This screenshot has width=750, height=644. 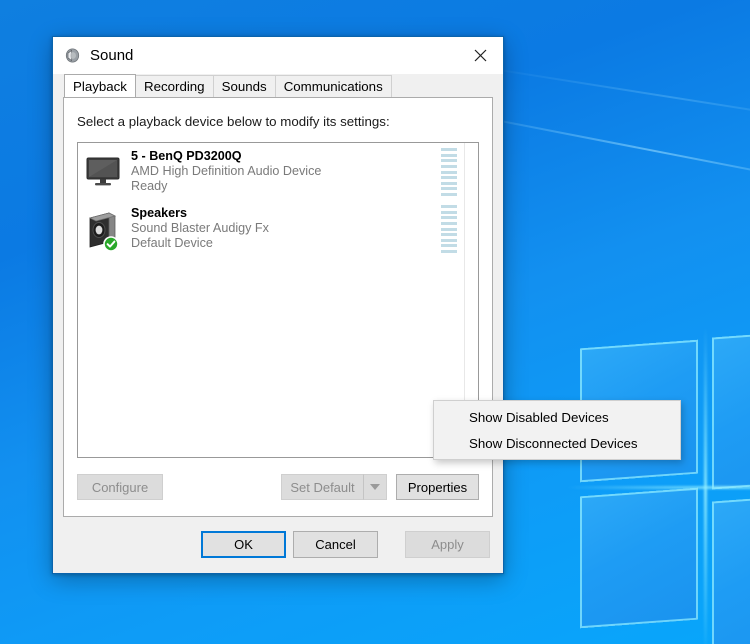 I want to click on device-name: Speakers, so click(x=159, y=213).